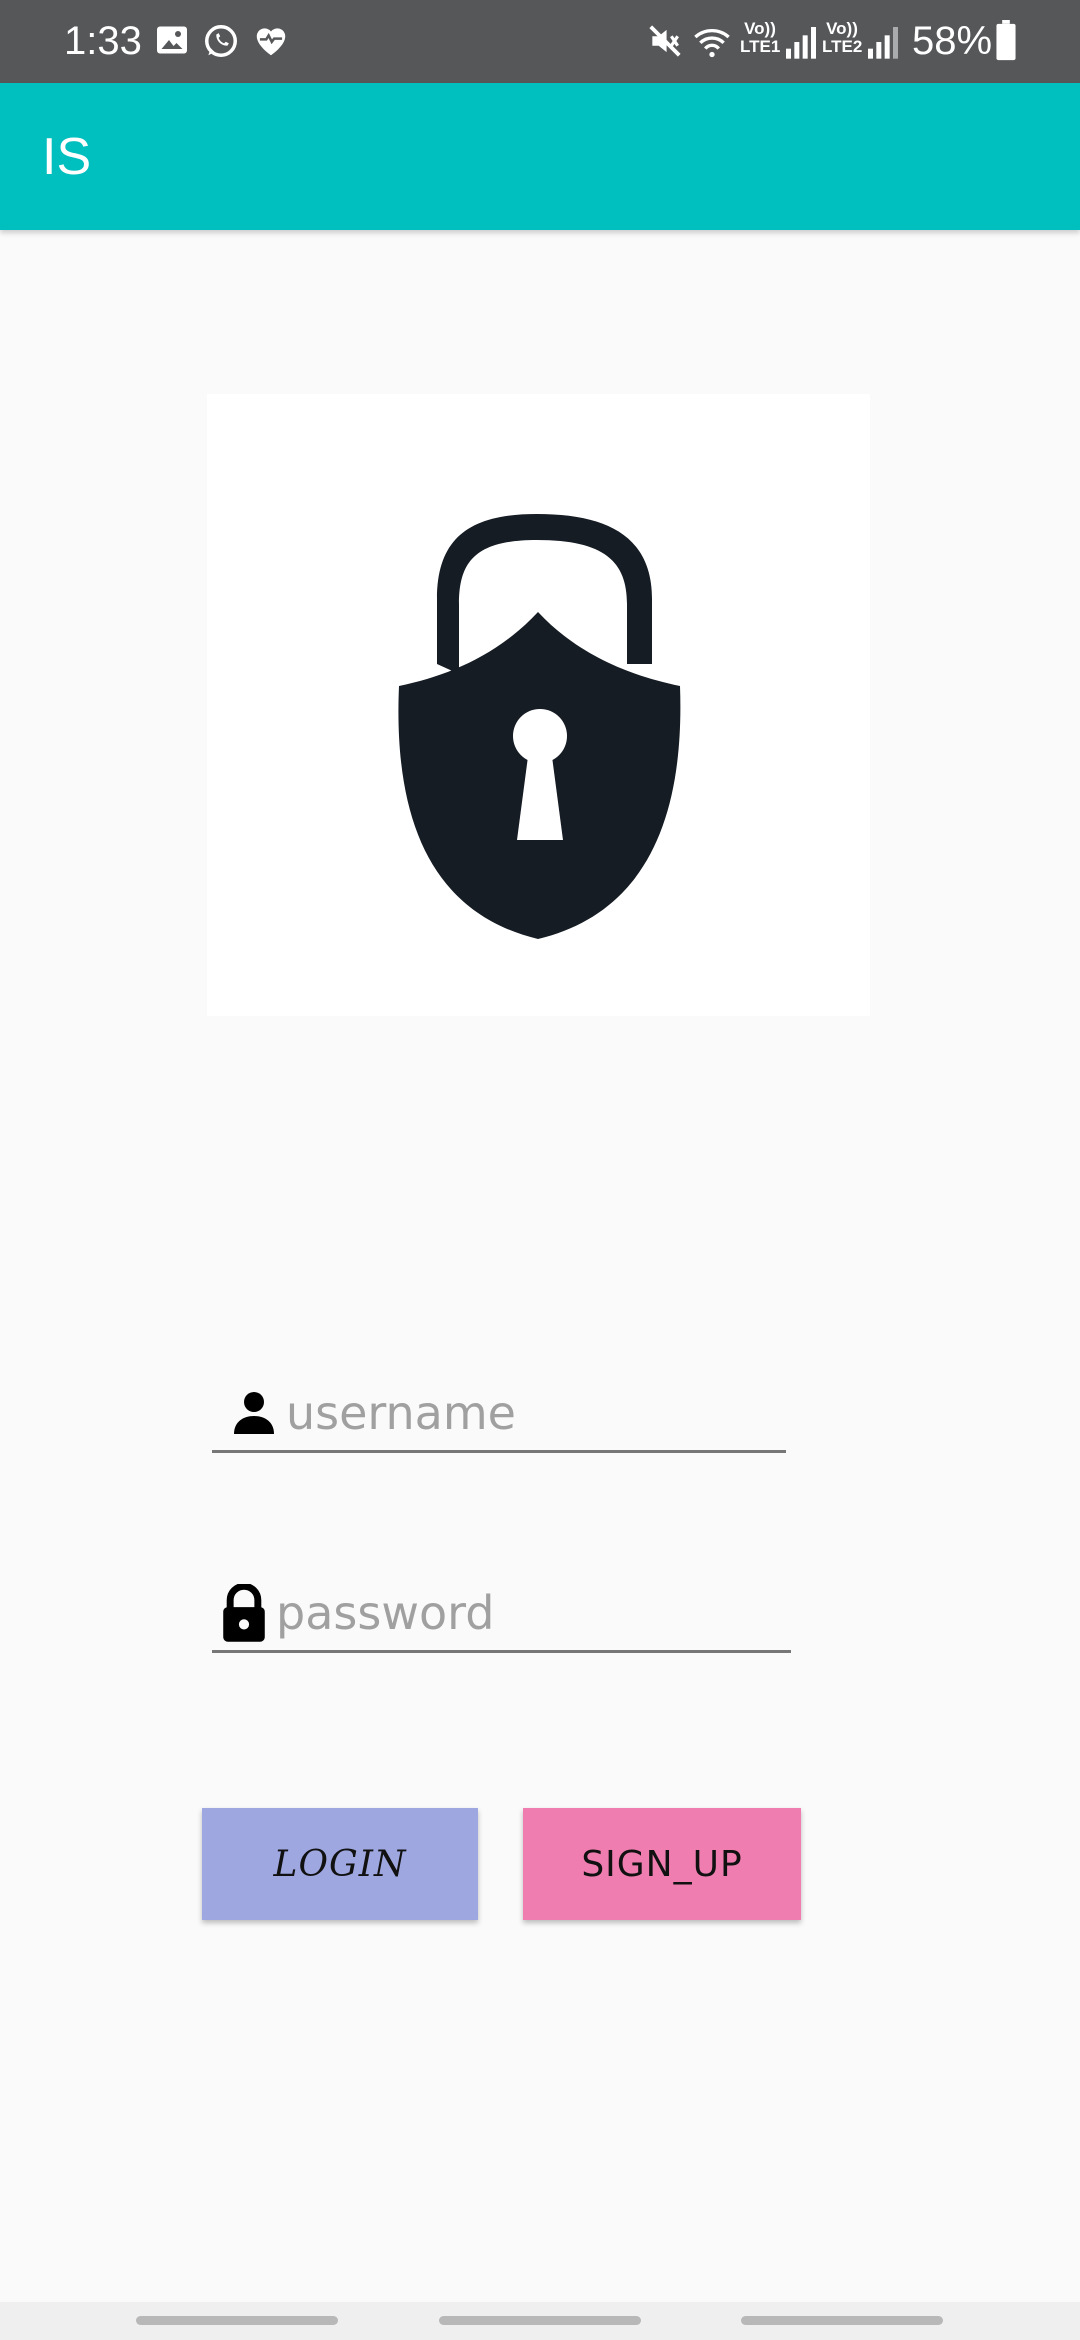 The height and width of the screenshot is (2340, 1080). Describe the element at coordinates (272, 42) in the screenshot. I see `health-icon` at that location.